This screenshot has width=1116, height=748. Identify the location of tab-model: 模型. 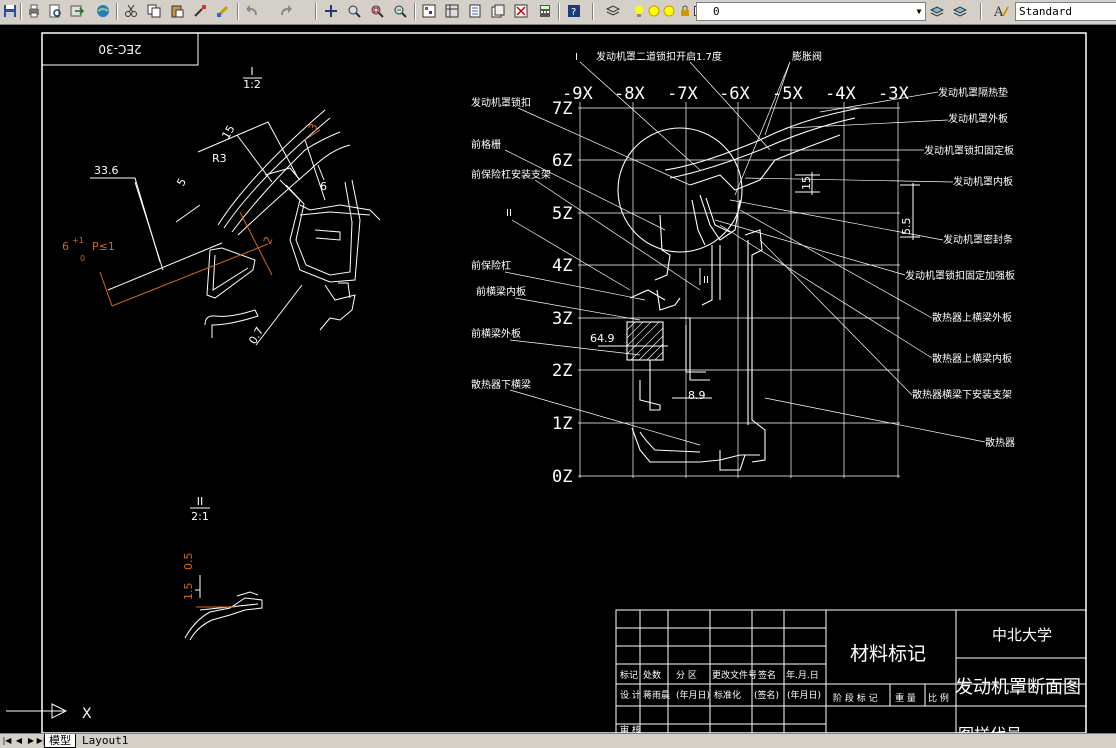
(60, 741).